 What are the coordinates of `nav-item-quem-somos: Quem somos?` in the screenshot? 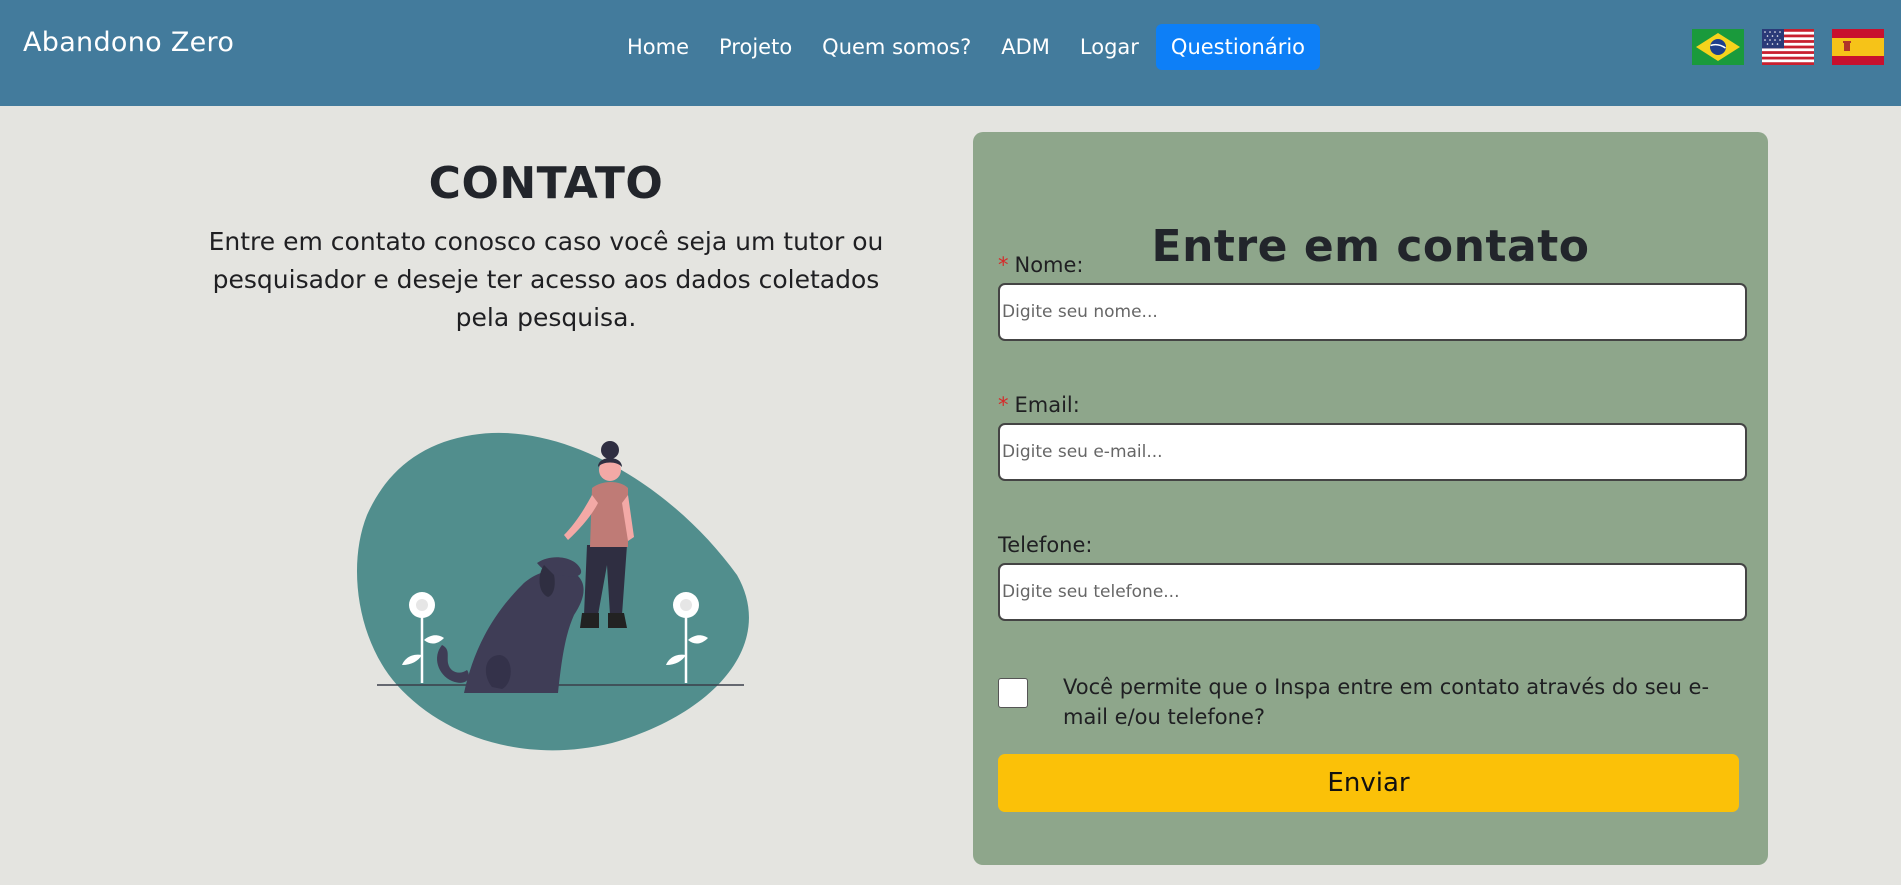 It's located at (896, 47).